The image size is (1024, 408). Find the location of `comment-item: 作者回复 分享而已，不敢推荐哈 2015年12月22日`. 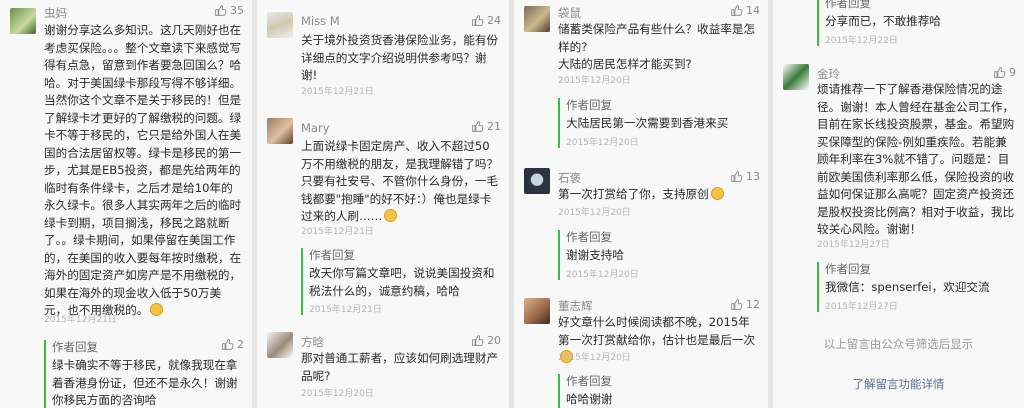

comment-item: 作者回复 分享而已，不敢推荐哈 2015年12月22日 is located at coordinates (898, 26).